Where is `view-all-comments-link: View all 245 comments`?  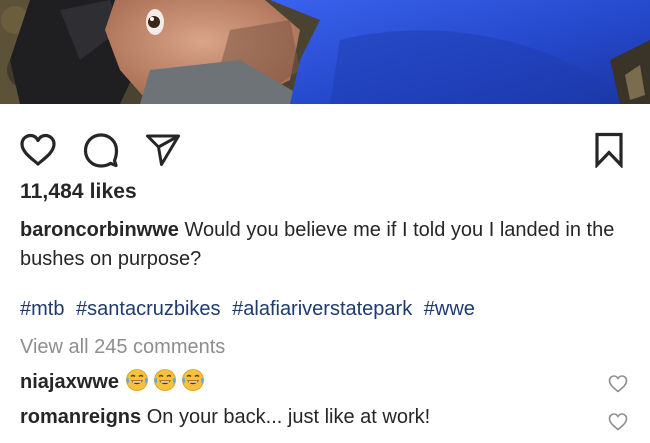 view-all-comments-link: View all 245 comments is located at coordinates (122, 347).